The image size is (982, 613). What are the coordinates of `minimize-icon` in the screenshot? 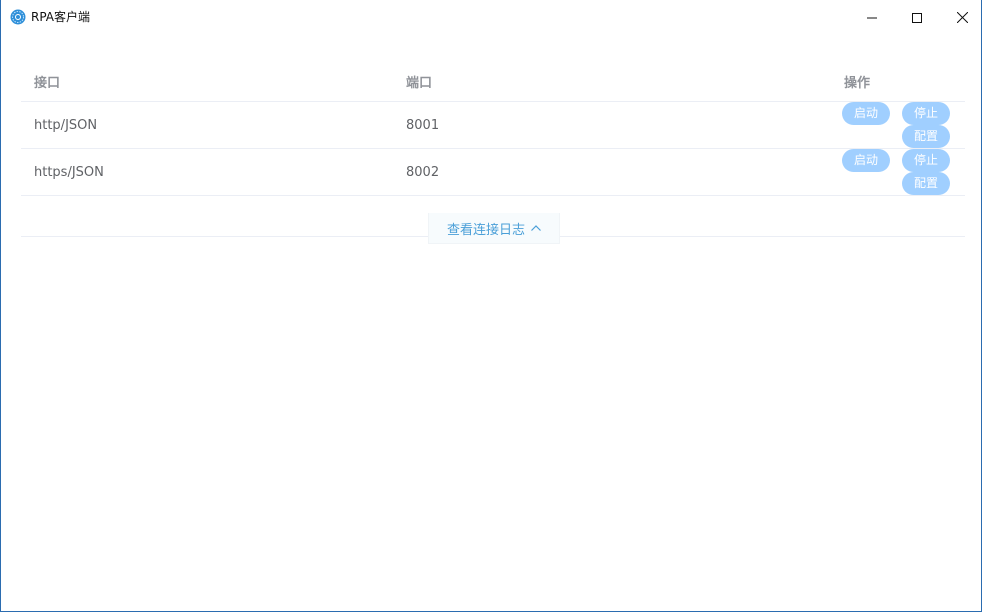 It's located at (872, 17).